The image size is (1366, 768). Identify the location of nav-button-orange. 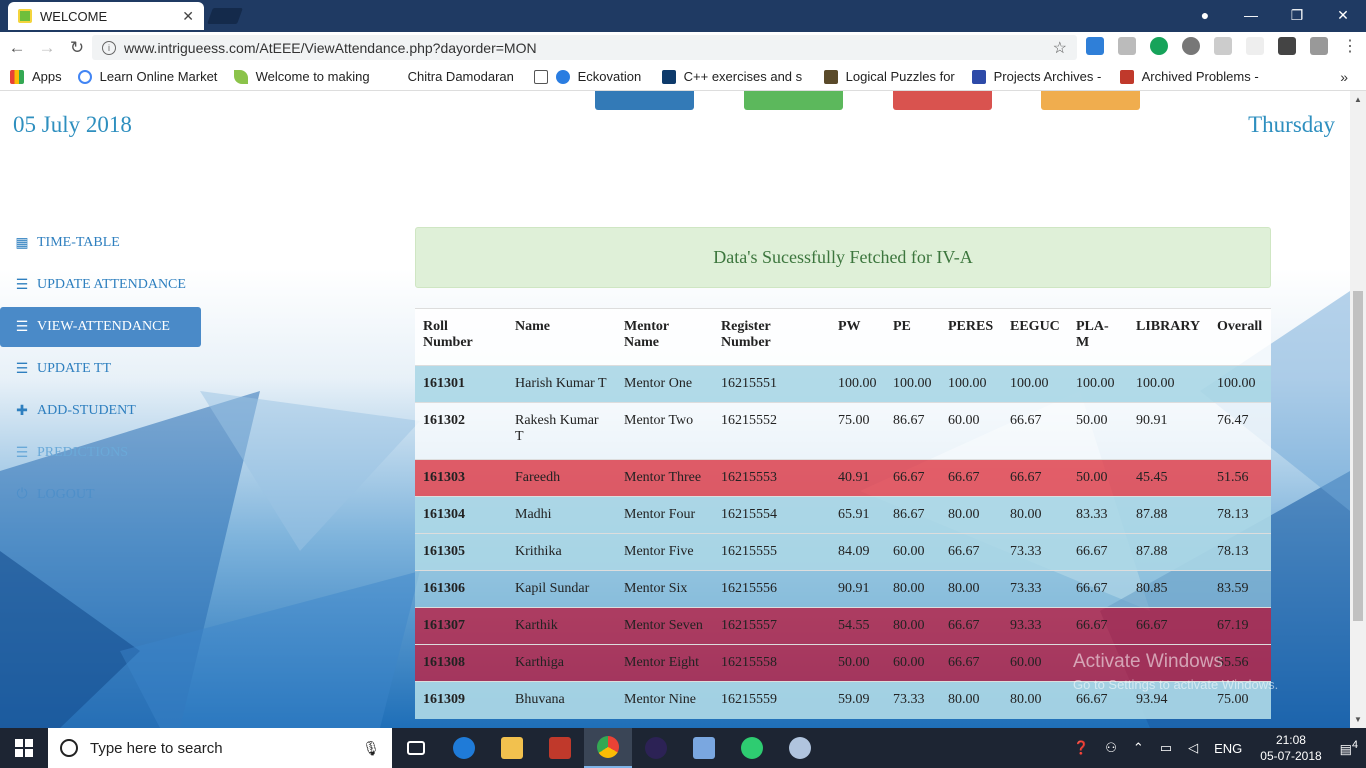
(1090, 100).